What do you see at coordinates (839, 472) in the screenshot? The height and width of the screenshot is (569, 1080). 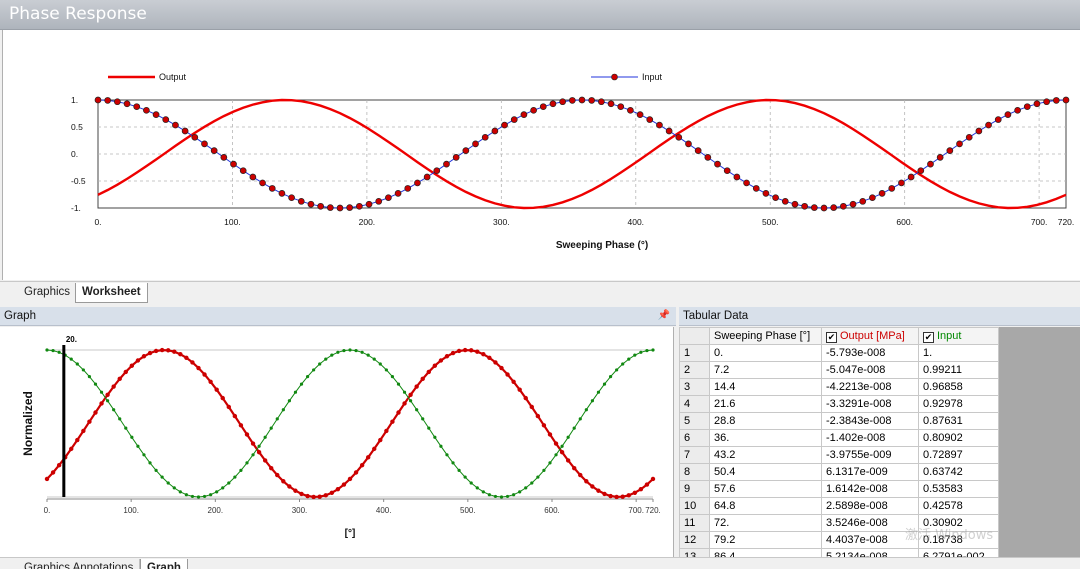 I see `table-row: 8 50.4 6.1317e-009 0.63742` at bounding box center [839, 472].